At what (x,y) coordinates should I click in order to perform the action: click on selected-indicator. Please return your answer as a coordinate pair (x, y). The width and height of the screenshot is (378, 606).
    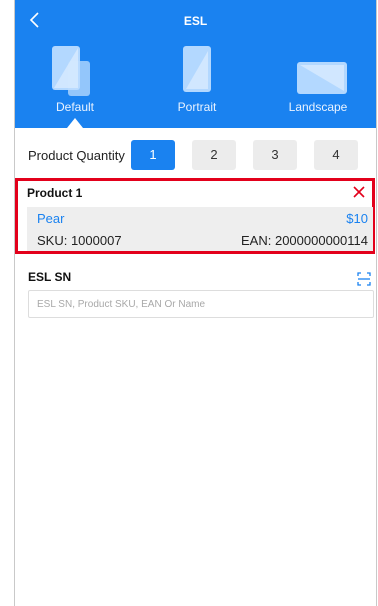
    Looking at the image, I should click on (75, 123).